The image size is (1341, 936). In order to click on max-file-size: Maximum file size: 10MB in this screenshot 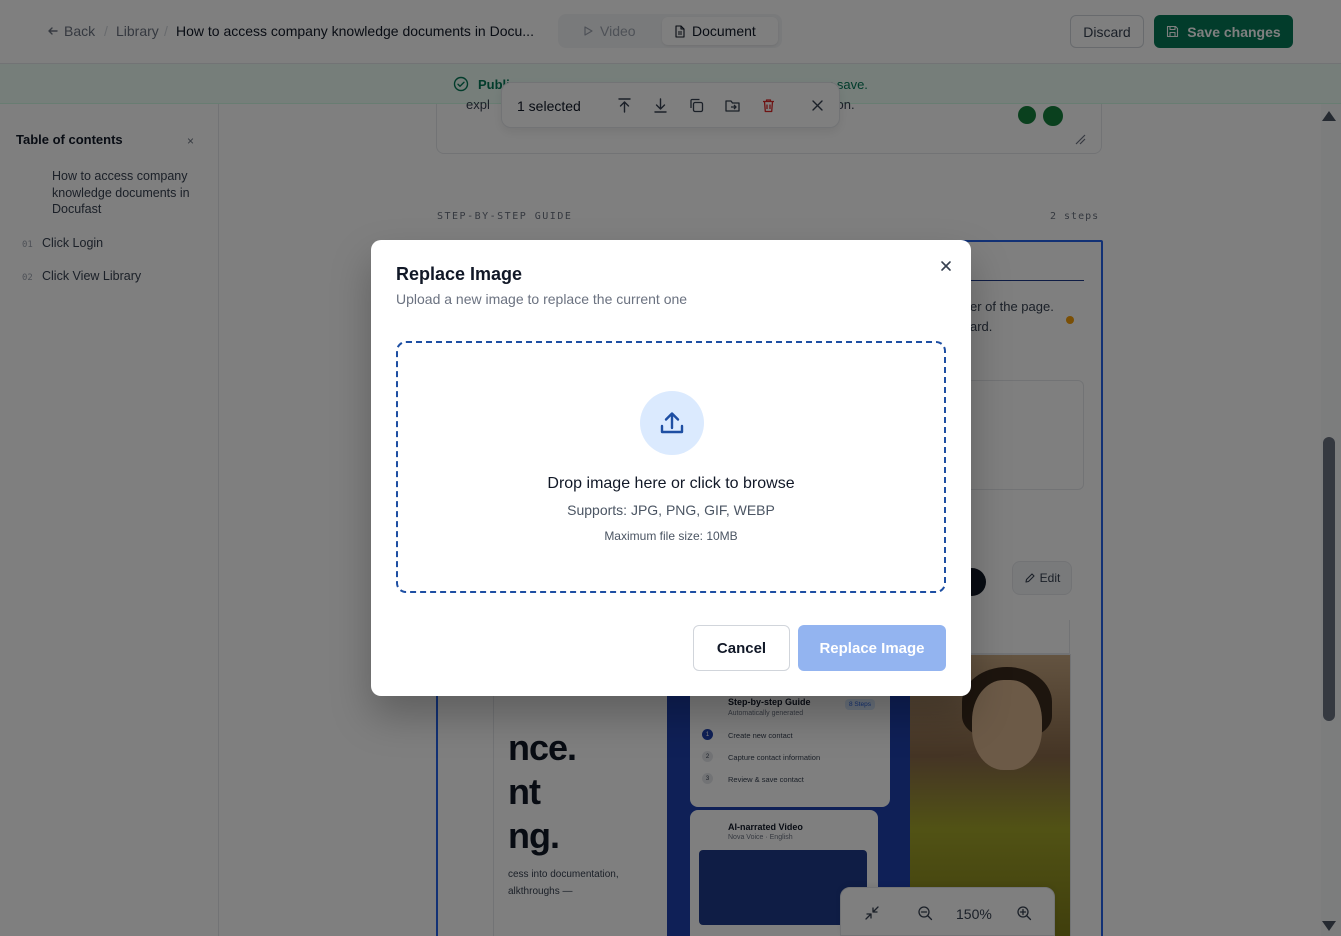, I will do `click(671, 536)`.